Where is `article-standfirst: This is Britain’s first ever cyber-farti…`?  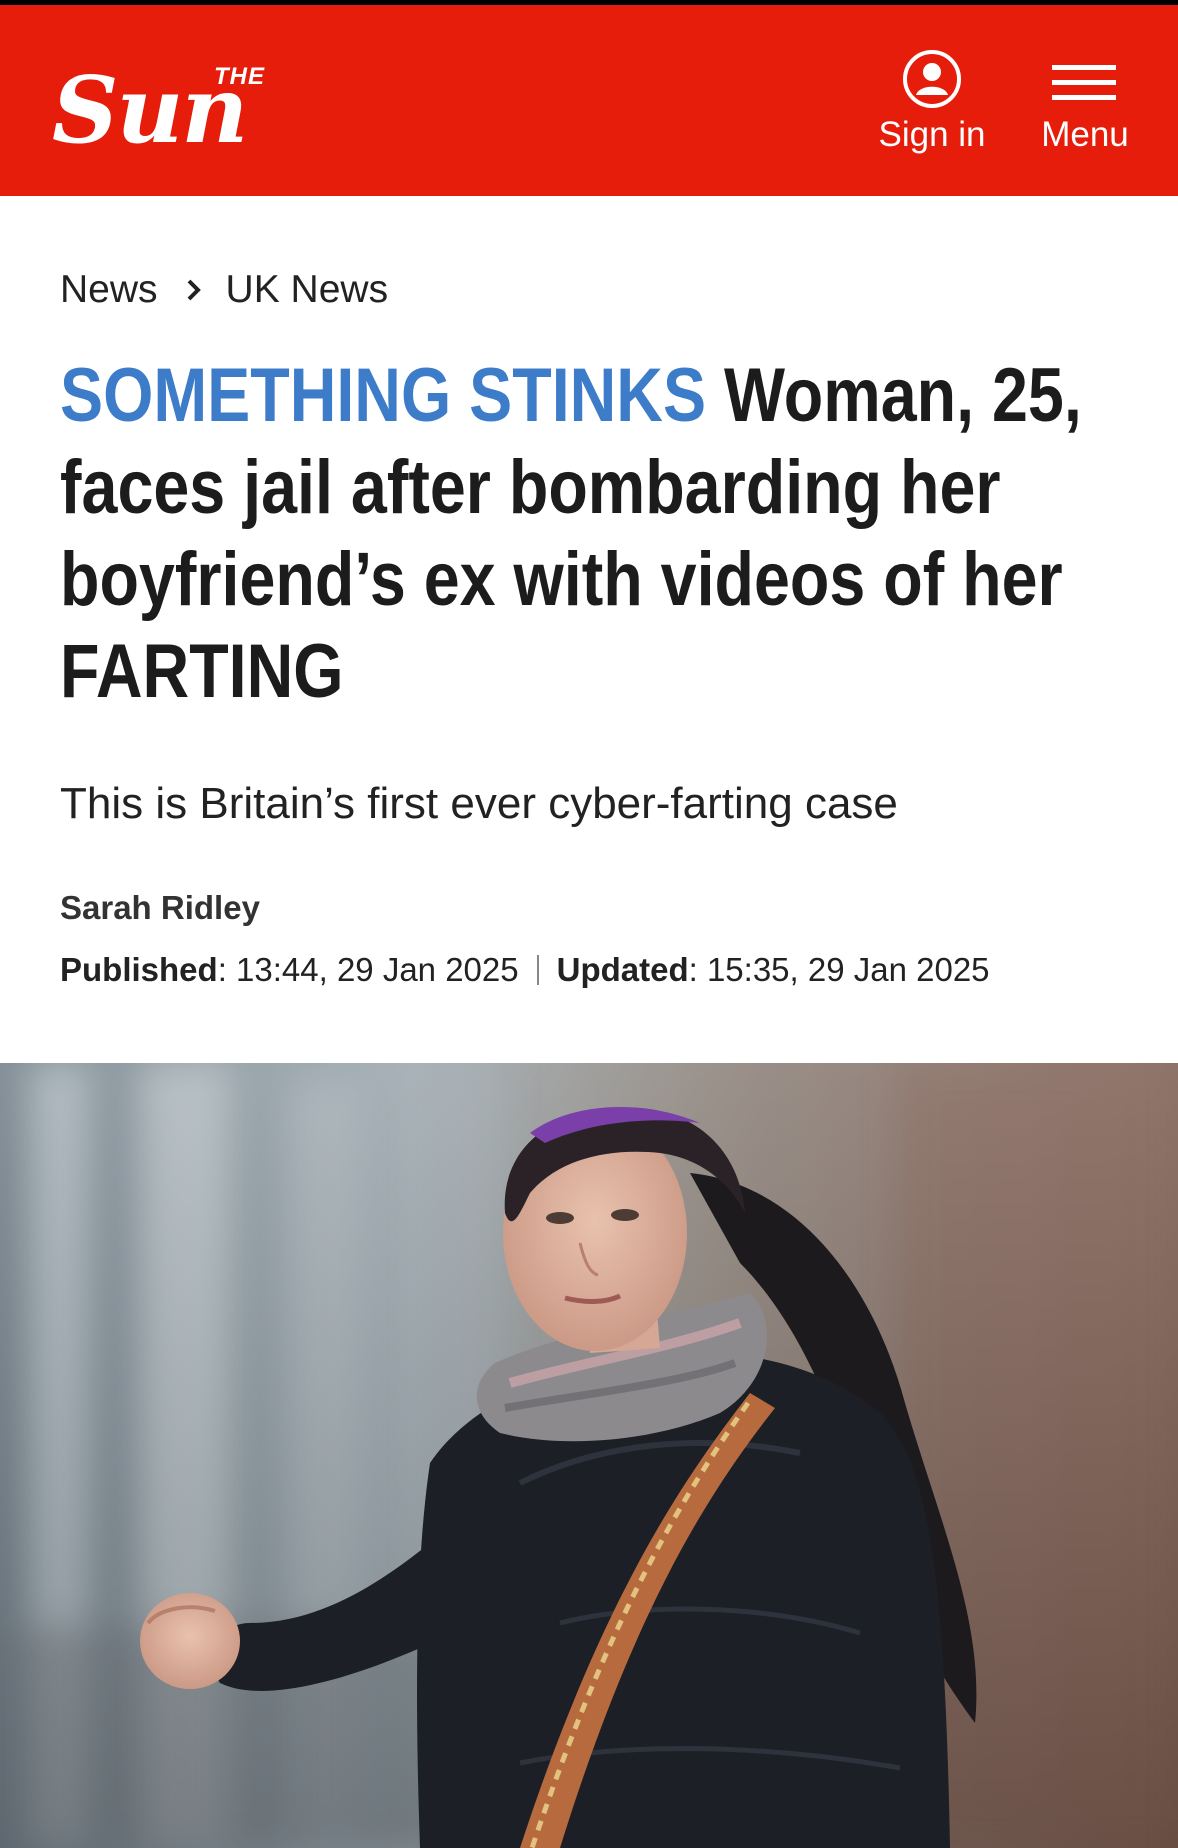
article-standfirst: This is Britain’s first ever cyber-farti… is located at coordinates (479, 803).